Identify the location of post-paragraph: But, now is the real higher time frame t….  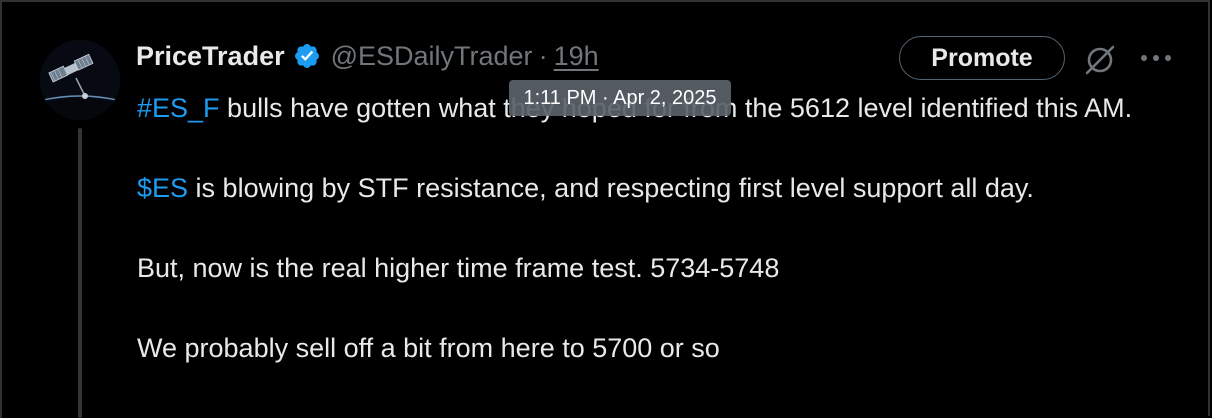
(657, 268).